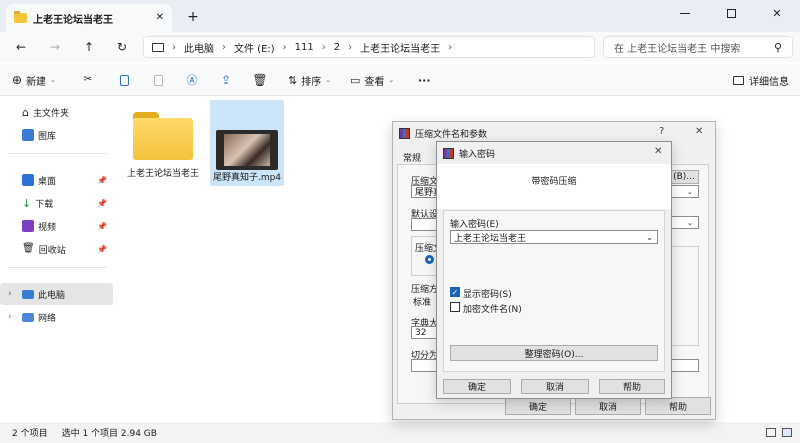 Image resolution: width=800 pixels, height=443 pixels. What do you see at coordinates (400, 432) in the screenshot?
I see `status-bar: 2 个项目 选中 1 个项目 2.94 GB` at bounding box center [400, 432].